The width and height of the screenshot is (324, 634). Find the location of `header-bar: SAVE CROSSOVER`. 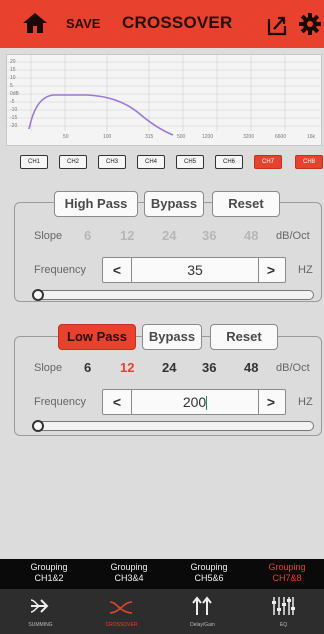

header-bar: SAVE CROSSOVER is located at coordinates (162, 24).